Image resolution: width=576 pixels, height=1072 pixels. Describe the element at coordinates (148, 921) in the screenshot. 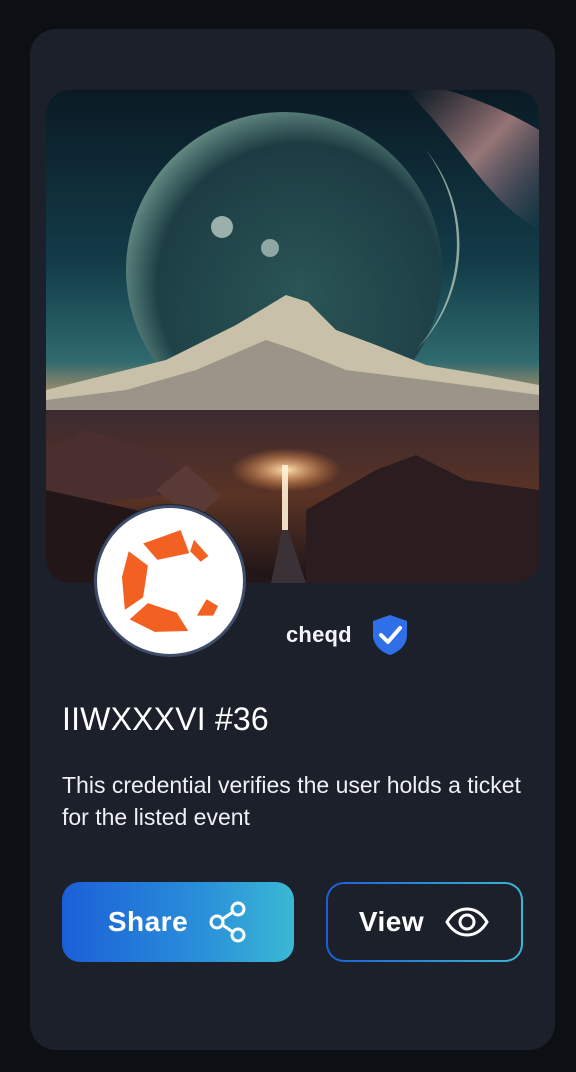

I see `share-button-label: Share` at that location.